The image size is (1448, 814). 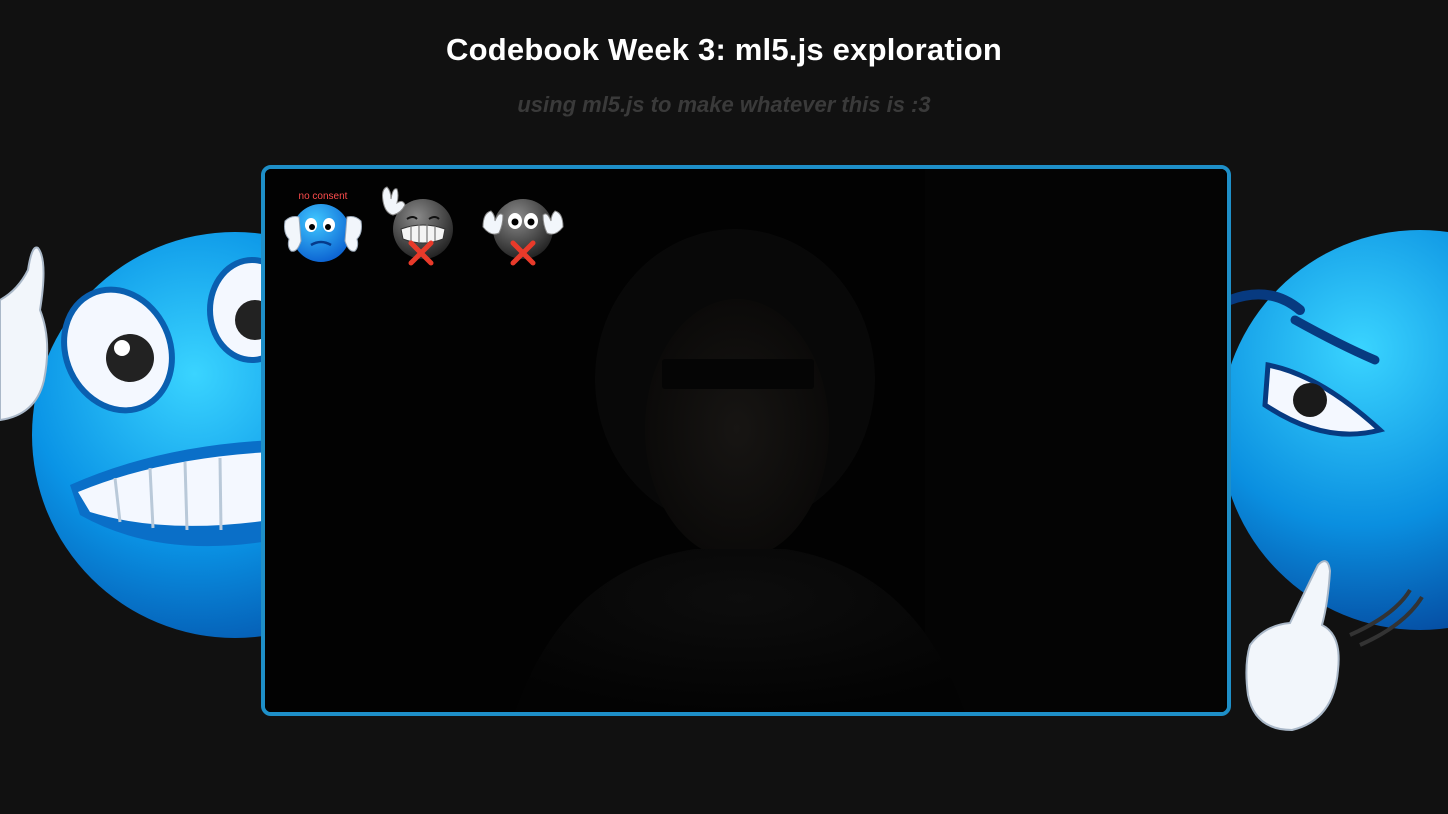 What do you see at coordinates (523, 232) in the screenshot?
I see `hands-up-emoji-icon` at bounding box center [523, 232].